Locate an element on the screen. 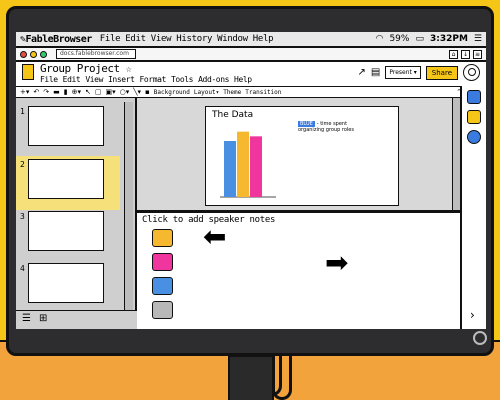 This screenshot has height=400, width=500. slides-logo-icon is located at coordinates (28, 72).